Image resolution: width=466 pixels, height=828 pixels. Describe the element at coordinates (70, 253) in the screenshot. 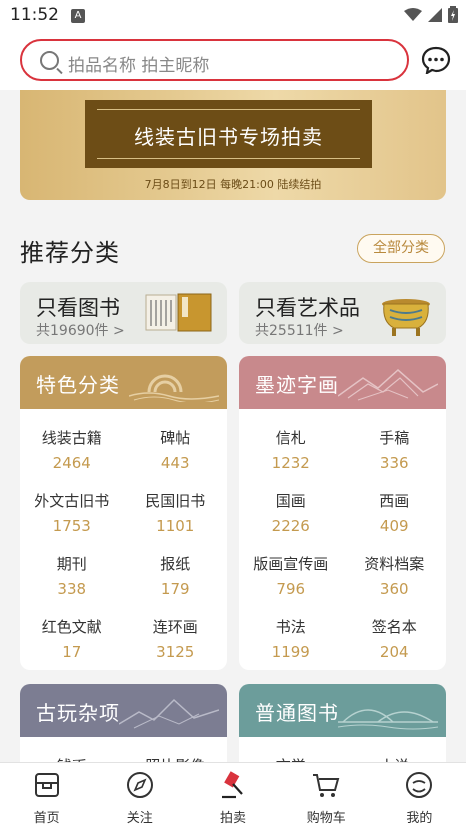

I see `section-title: 推荐分类` at that location.